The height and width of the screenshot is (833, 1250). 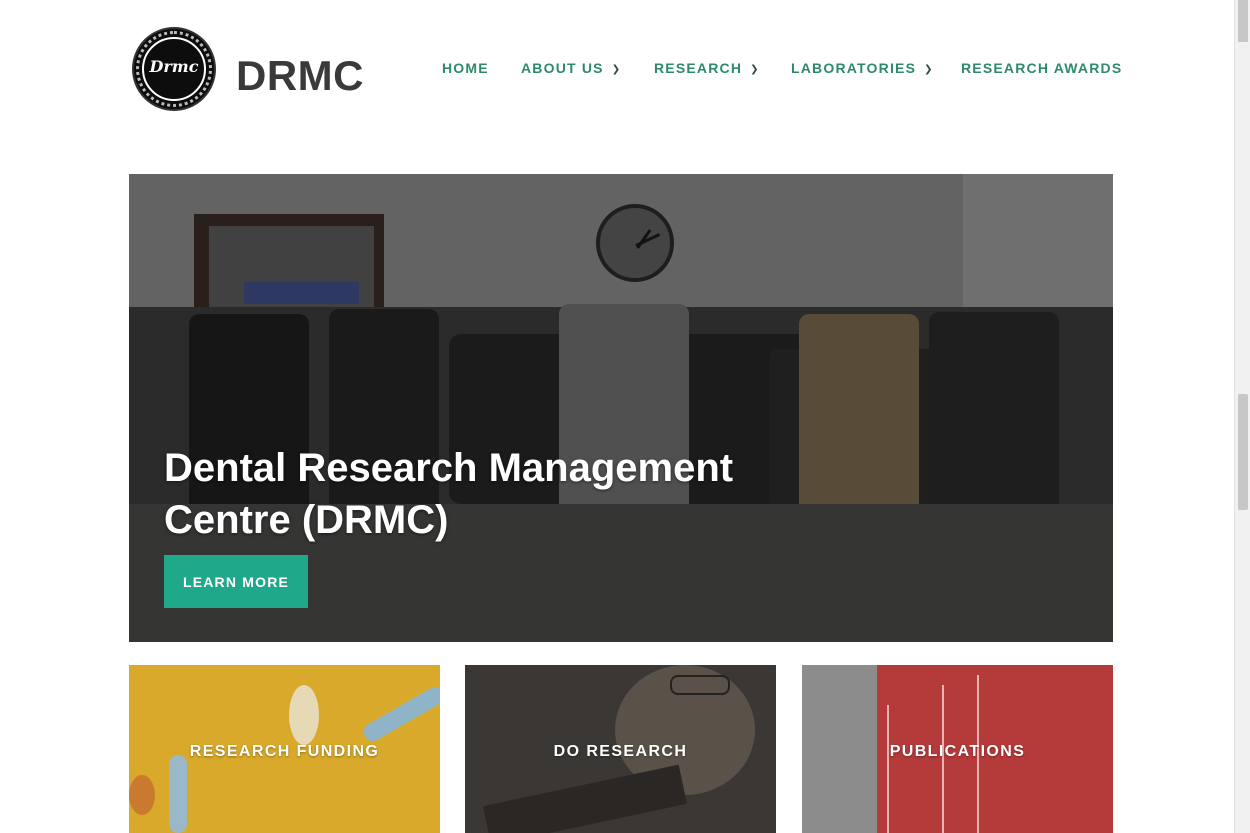 I want to click on site-title: DRMC, so click(x=300, y=76).